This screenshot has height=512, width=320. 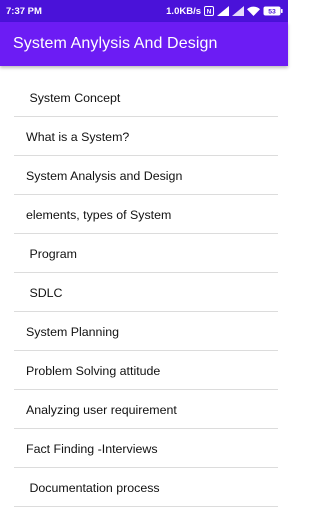 I want to click on list-item: Analyzing user requirement, so click(x=144, y=409).